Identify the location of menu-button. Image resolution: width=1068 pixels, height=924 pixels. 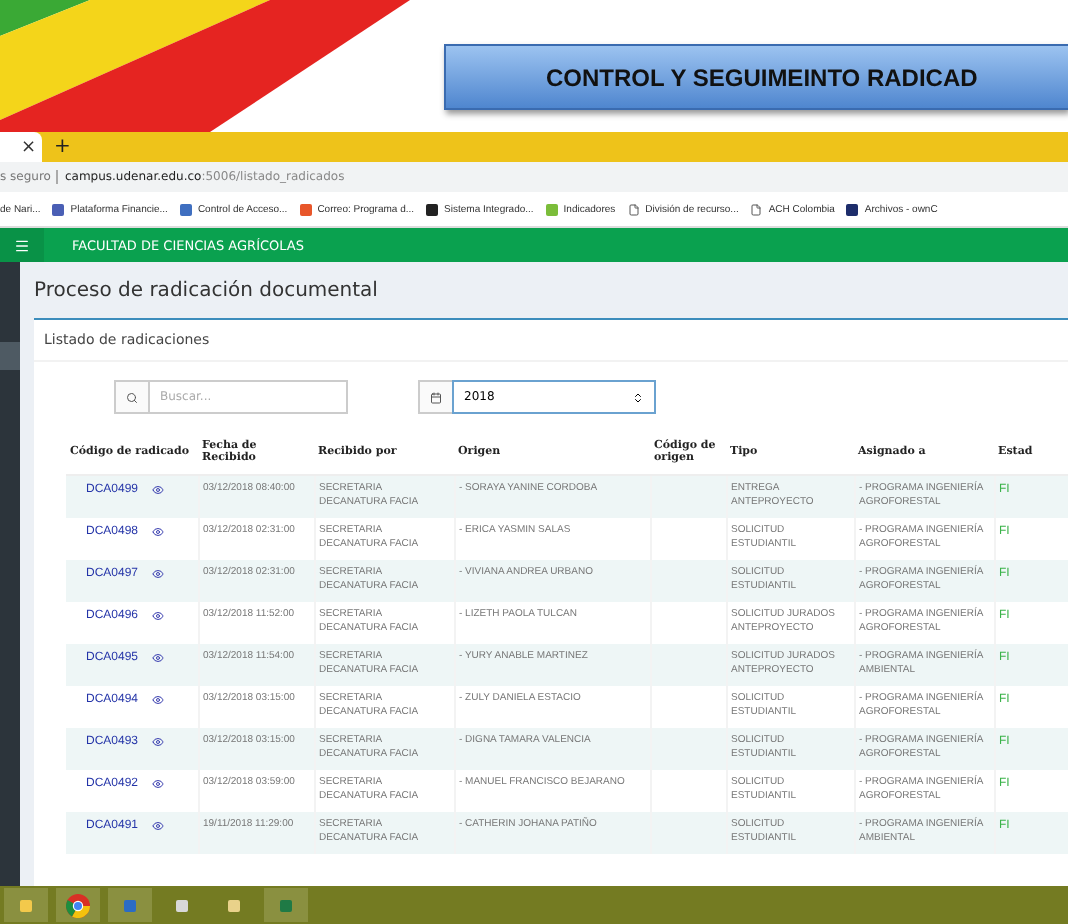
(22, 245).